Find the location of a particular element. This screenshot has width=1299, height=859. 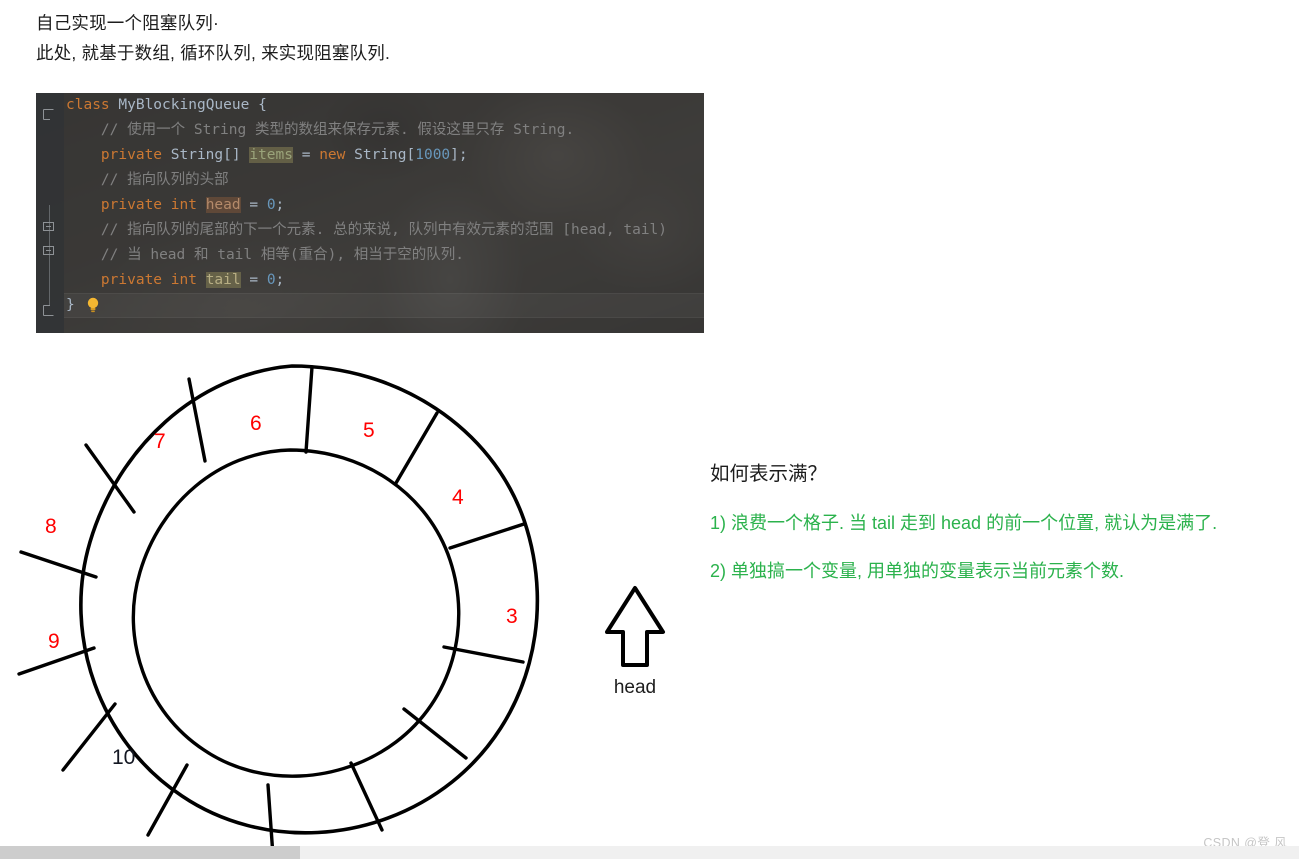

code-token: // 指向队列的头部 is located at coordinates (164, 180).